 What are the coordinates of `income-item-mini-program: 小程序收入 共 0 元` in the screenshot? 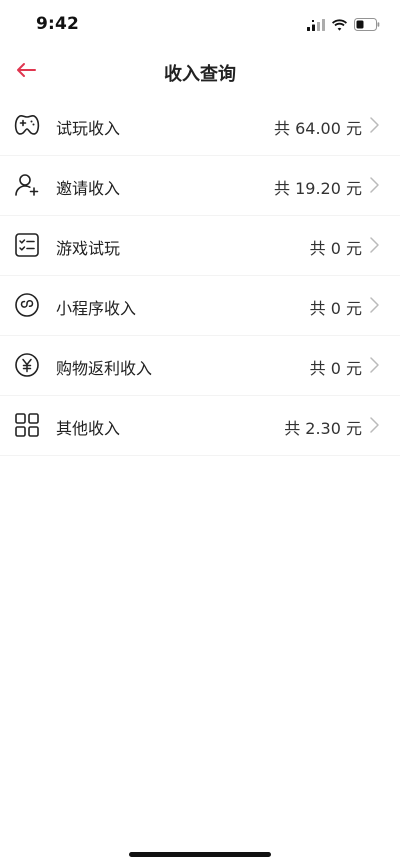 It's located at (200, 306).